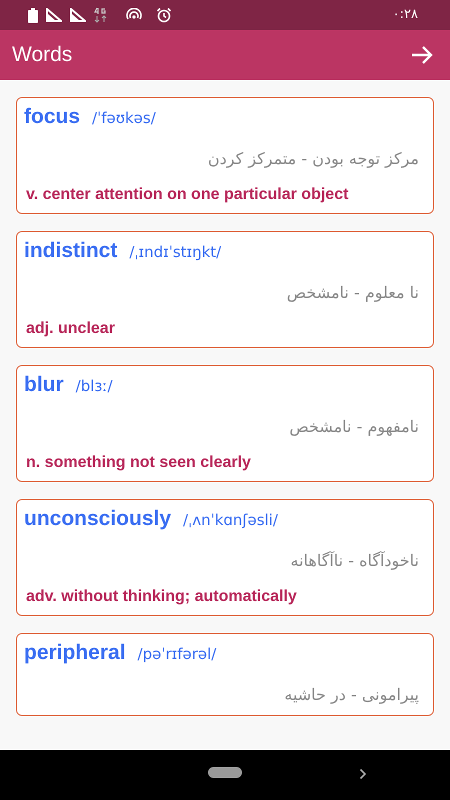  What do you see at coordinates (44, 385) in the screenshot?
I see `word-title: blur` at bounding box center [44, 385].